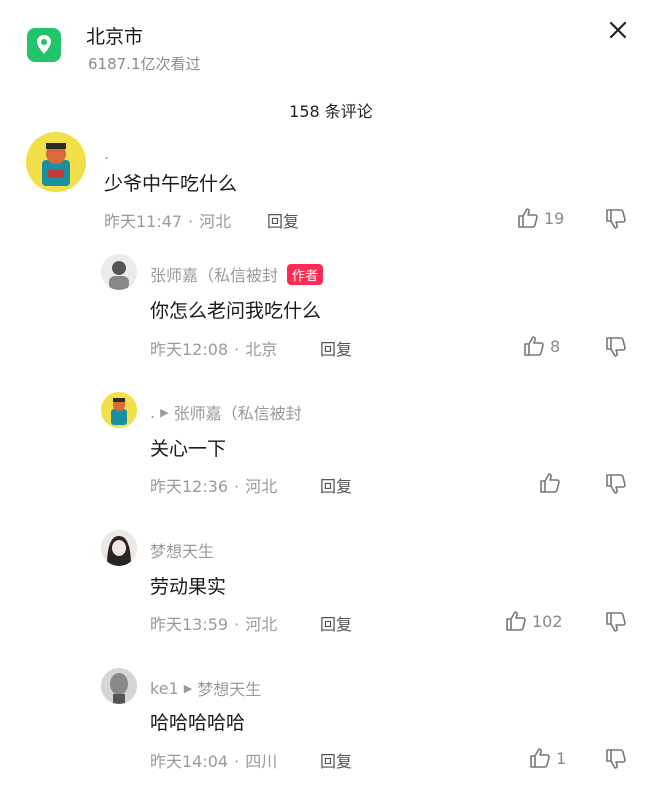  I want to click on comment-time: 昨天13:59, so click(189, 624).